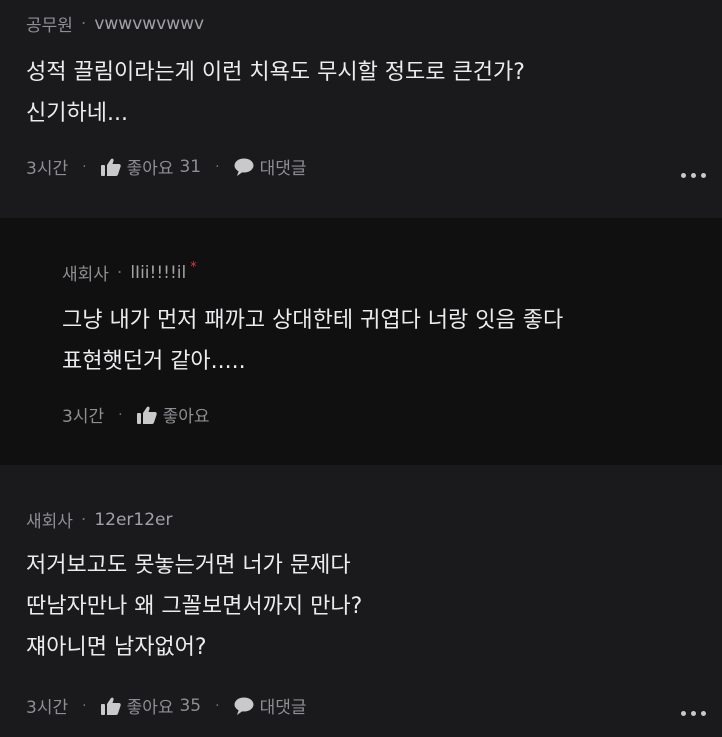  I want to click on comment-actions: 3시간 · 좋아요, so click(135, 414).